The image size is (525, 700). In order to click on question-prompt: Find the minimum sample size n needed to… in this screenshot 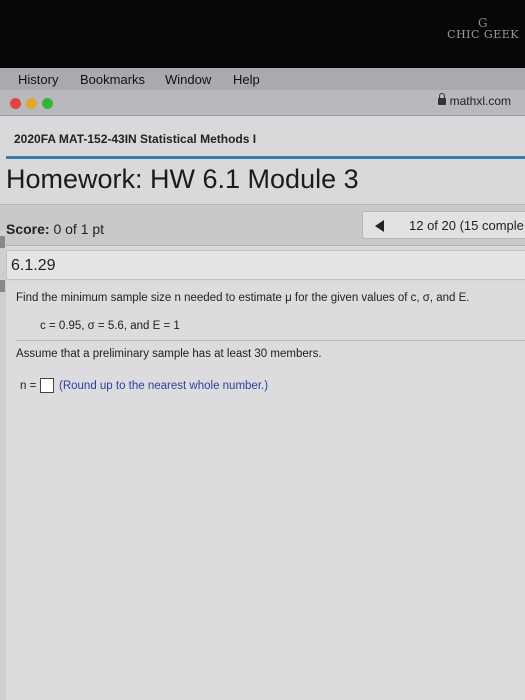, I will do `click(243, 298)`.